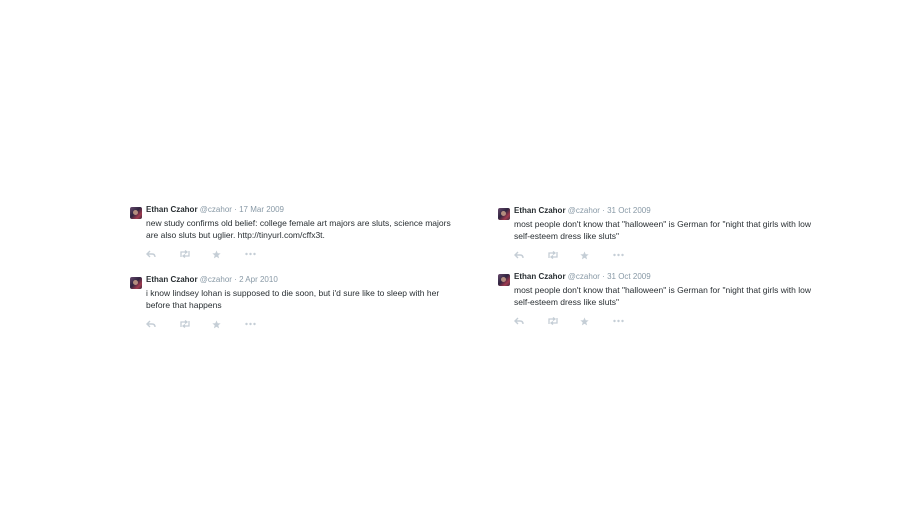 This screenshot has height=517, width=919. What do you see at coordinates (258, 279) in the screenshot?
I see `tweet-date: 2 Apr 2010` at bounding box center [258, 279].